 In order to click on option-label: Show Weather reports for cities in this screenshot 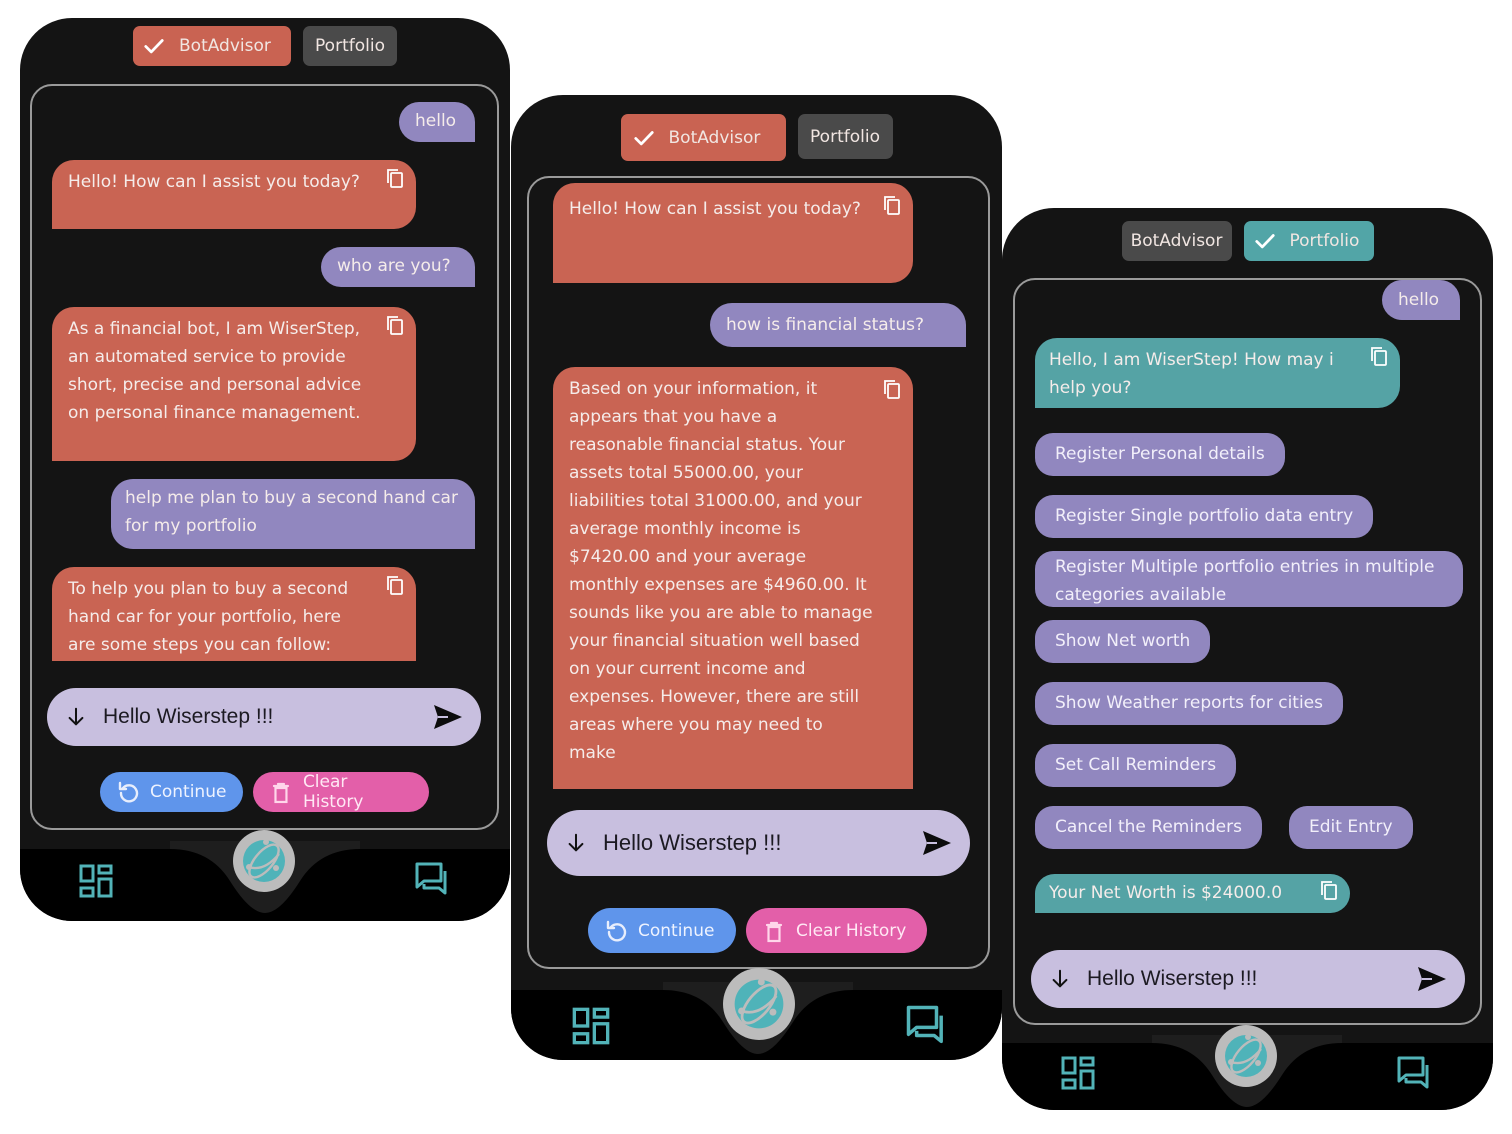, I will do `click(1189, 703)`.